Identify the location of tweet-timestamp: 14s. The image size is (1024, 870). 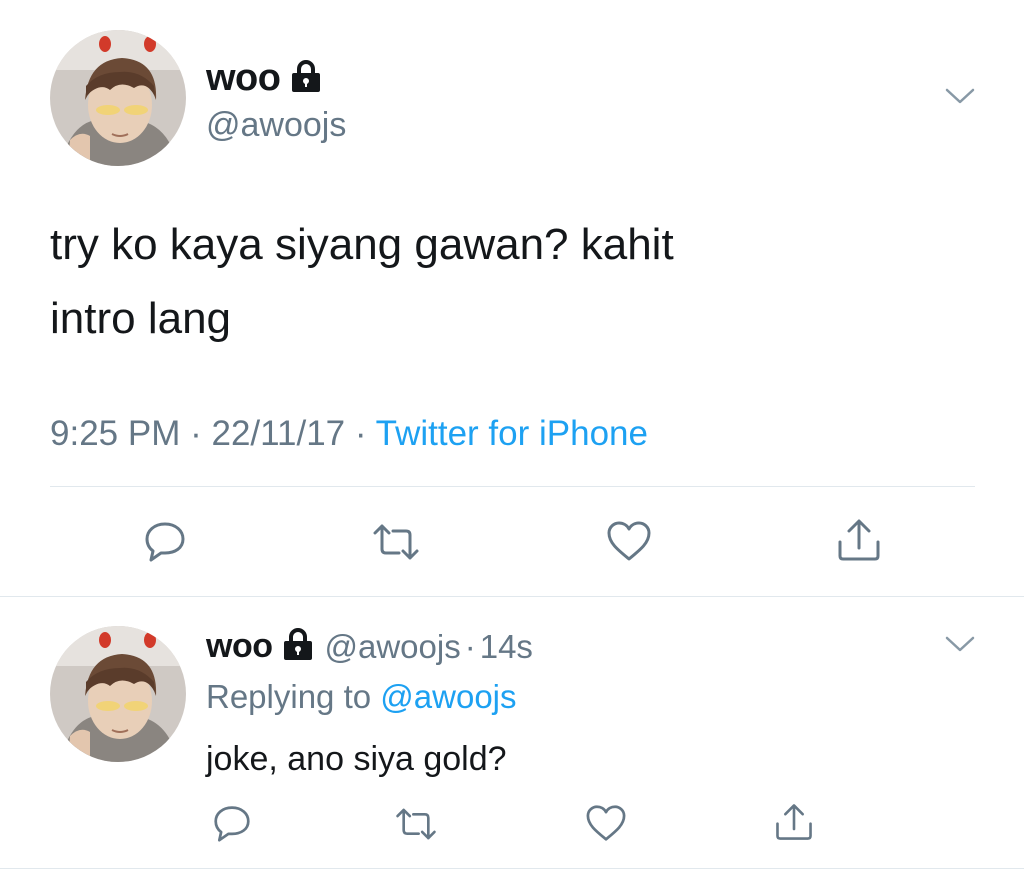
(506, 646).